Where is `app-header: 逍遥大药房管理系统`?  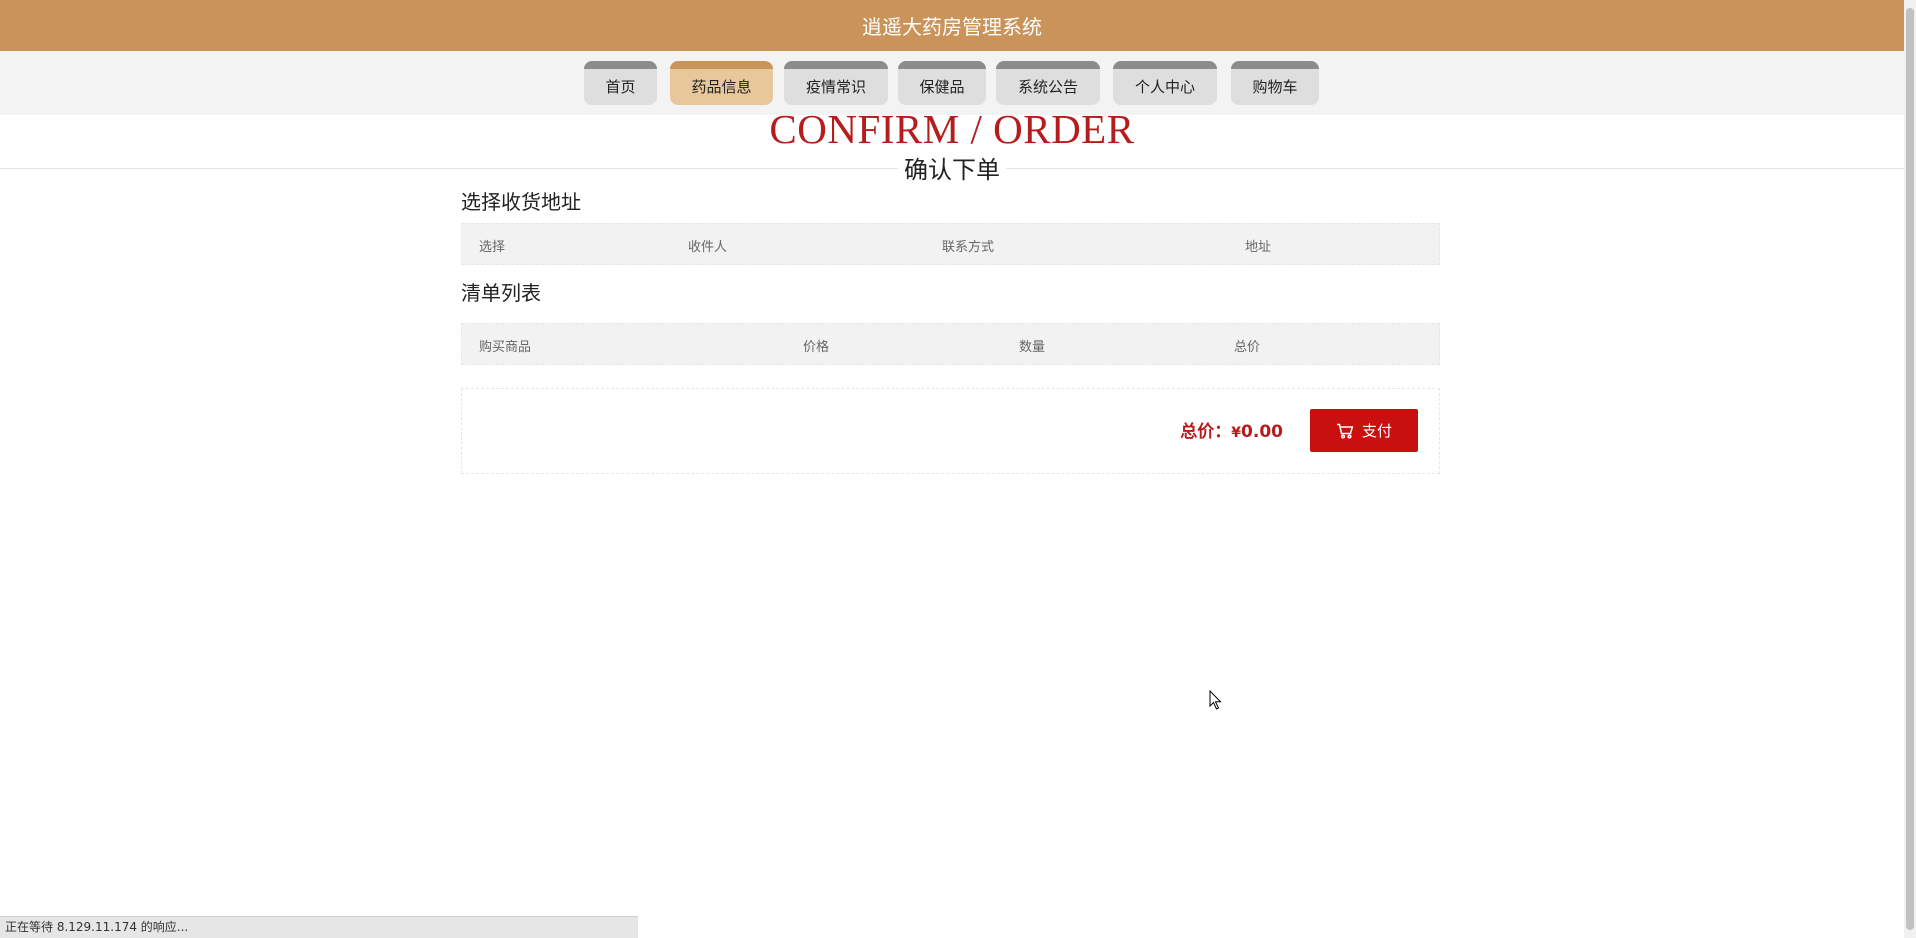 app-header: 逍遥大药房管理系统 is located at coordinates (952, 25).